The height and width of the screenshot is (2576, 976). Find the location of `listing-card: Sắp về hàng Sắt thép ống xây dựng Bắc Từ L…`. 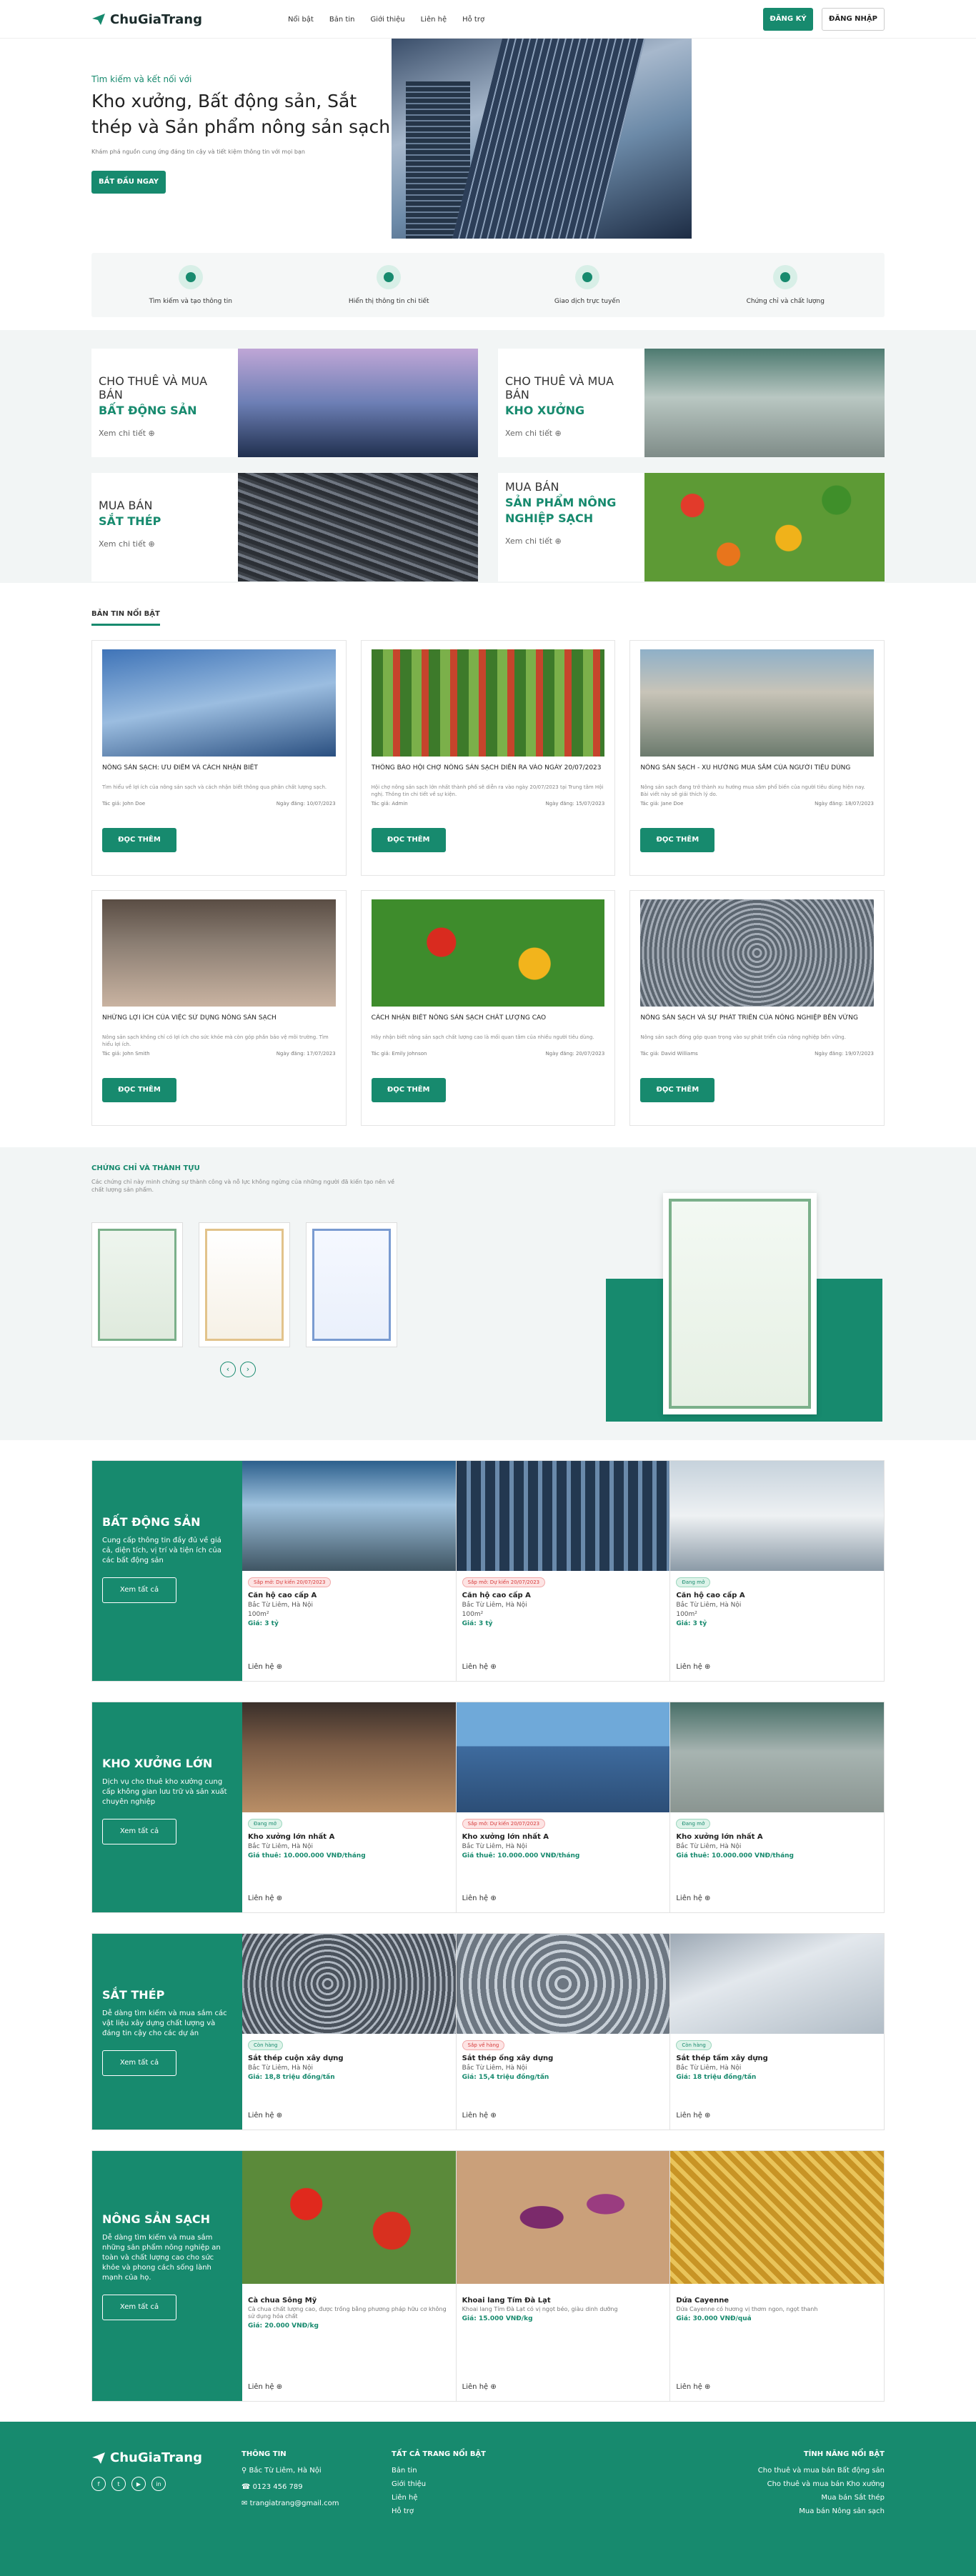

listing-card: Sắp về hàng Sắt thép ống xây dựng Bắc Từ L… is located at coordinates (563, 2032).